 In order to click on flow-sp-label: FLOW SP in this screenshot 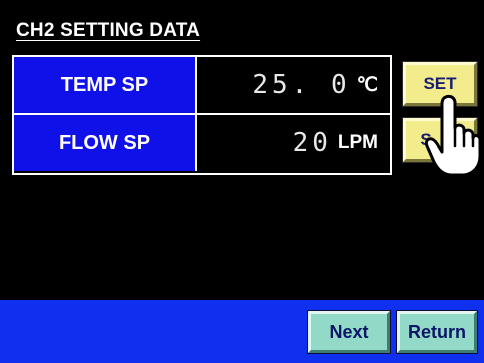, I will do `click(105, 143)`.